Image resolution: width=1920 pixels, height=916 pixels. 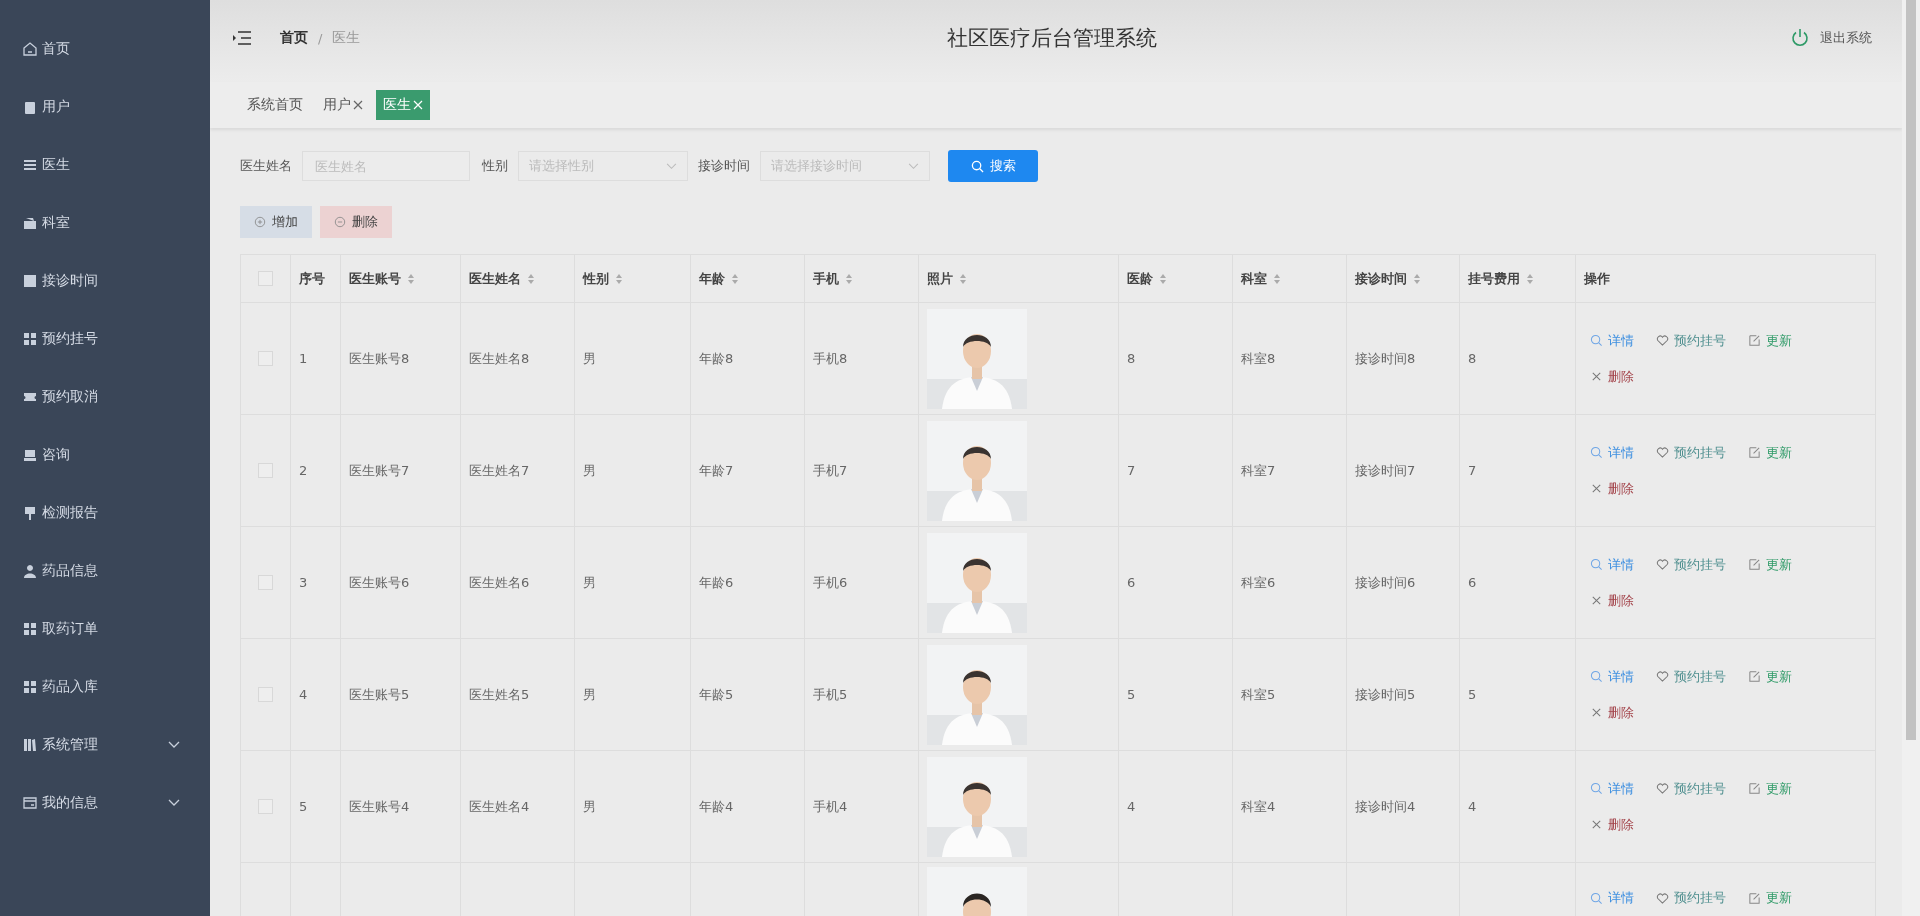 What do you see at coordinates (105, 513) in the screenshot?
I see `sidebar-item: 检测报告` at bounding box center [105, 513].